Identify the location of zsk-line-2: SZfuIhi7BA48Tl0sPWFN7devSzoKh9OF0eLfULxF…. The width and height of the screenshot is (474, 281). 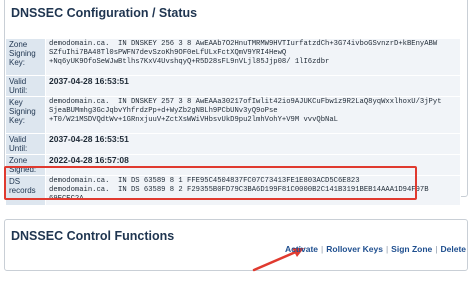
(168, 53).